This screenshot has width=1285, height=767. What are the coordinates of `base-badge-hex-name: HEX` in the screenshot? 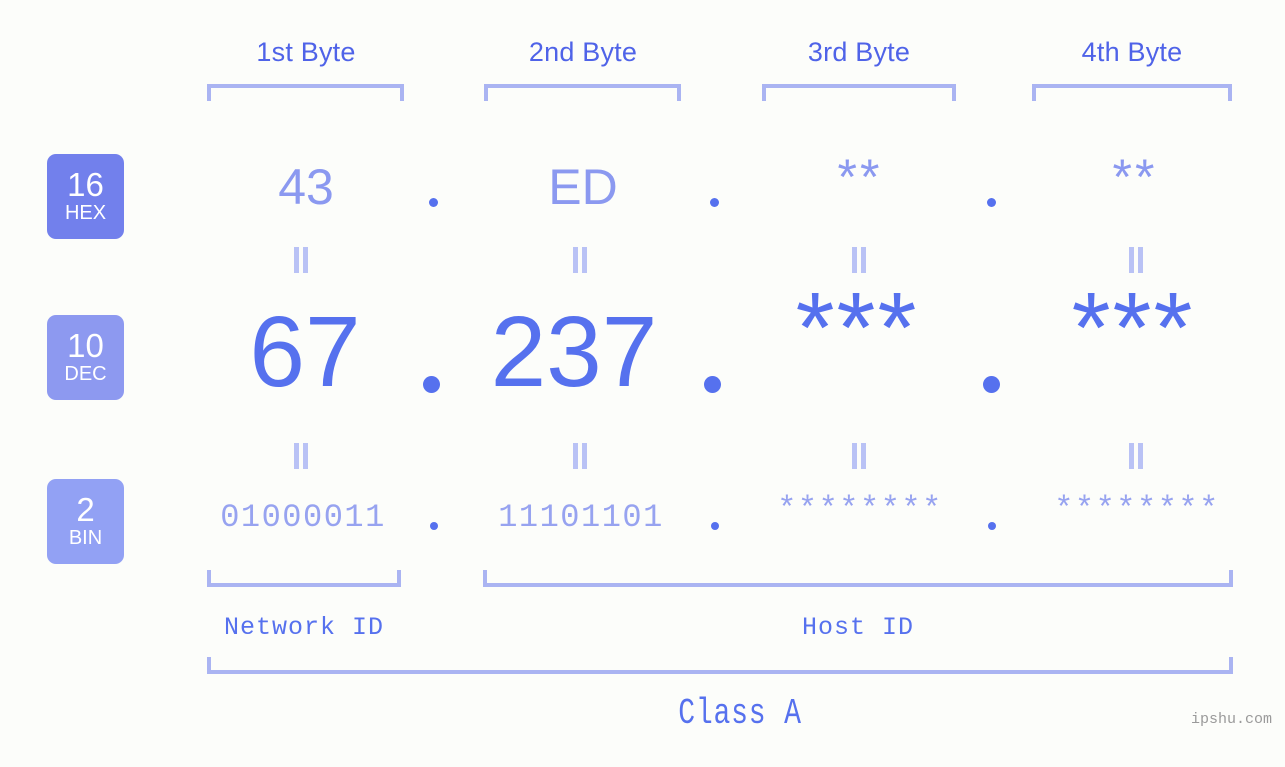 It's located at (85, 213).